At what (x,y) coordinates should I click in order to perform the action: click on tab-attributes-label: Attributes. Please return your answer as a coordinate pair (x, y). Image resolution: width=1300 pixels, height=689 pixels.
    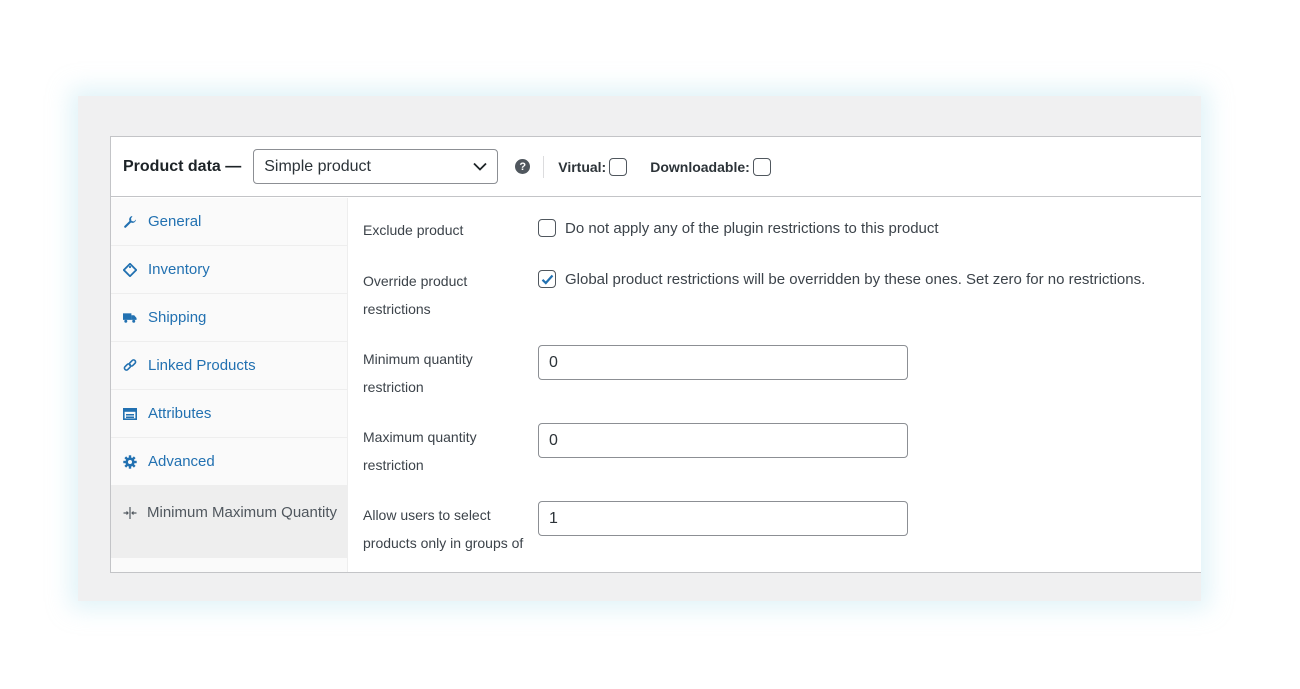
    Looking at the image, I should click on (180, 413).